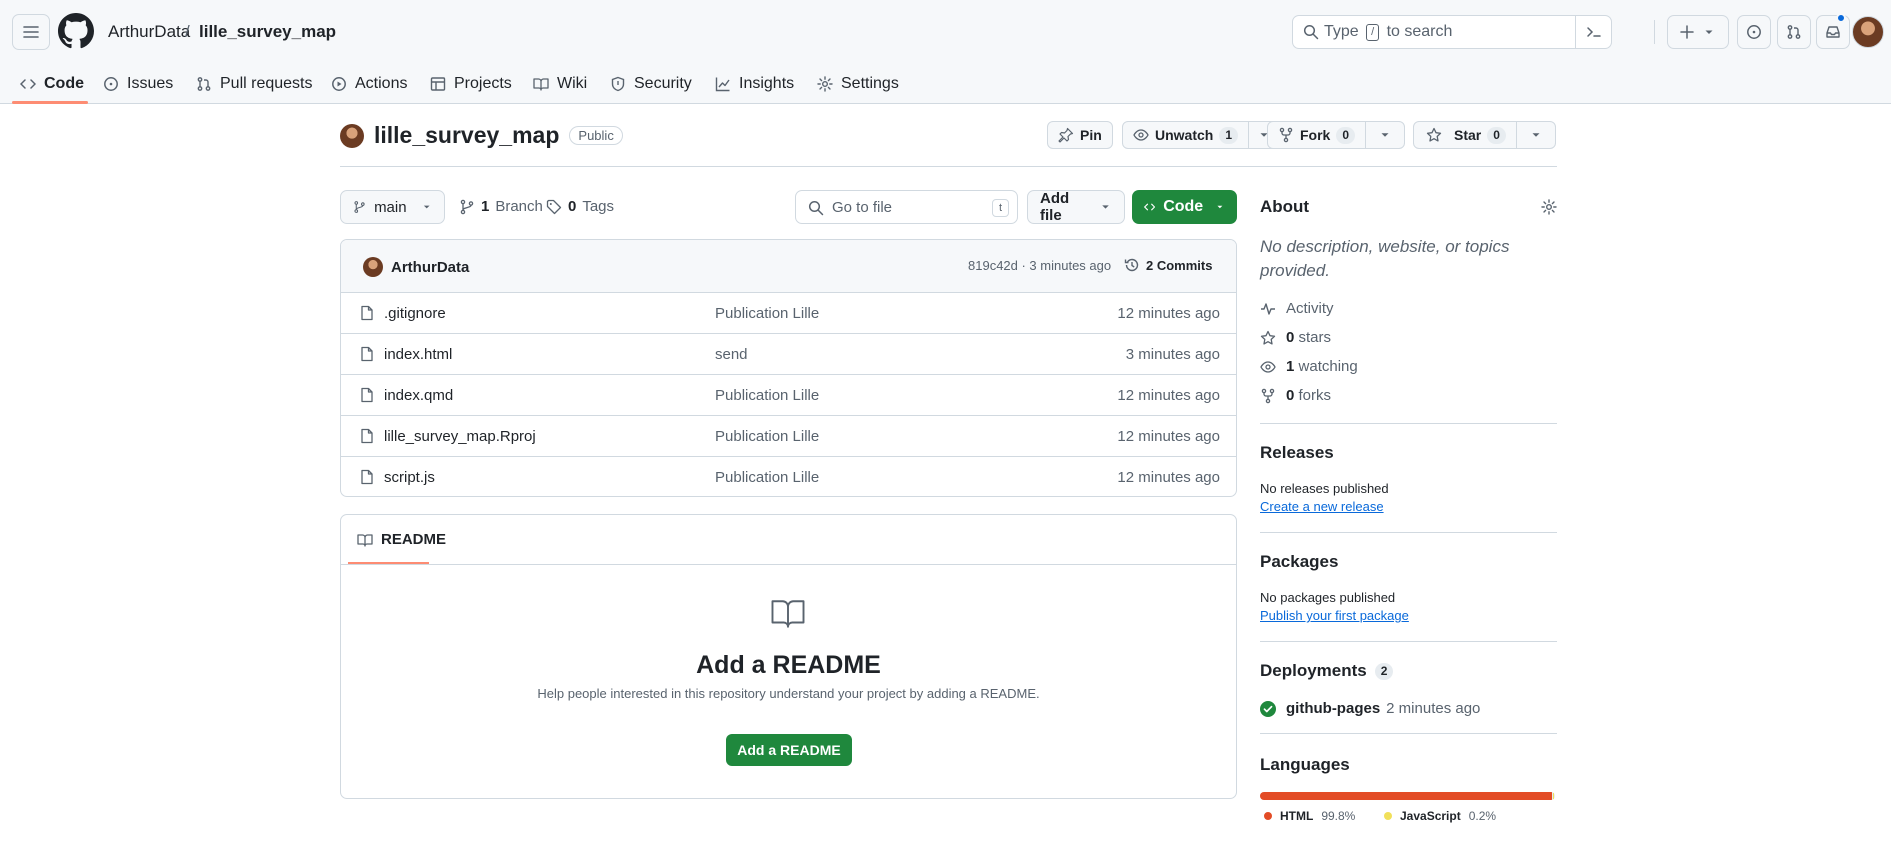 This screenshot has width=1891, height=860. I want to click on issue-icon, so click(1754, 32).